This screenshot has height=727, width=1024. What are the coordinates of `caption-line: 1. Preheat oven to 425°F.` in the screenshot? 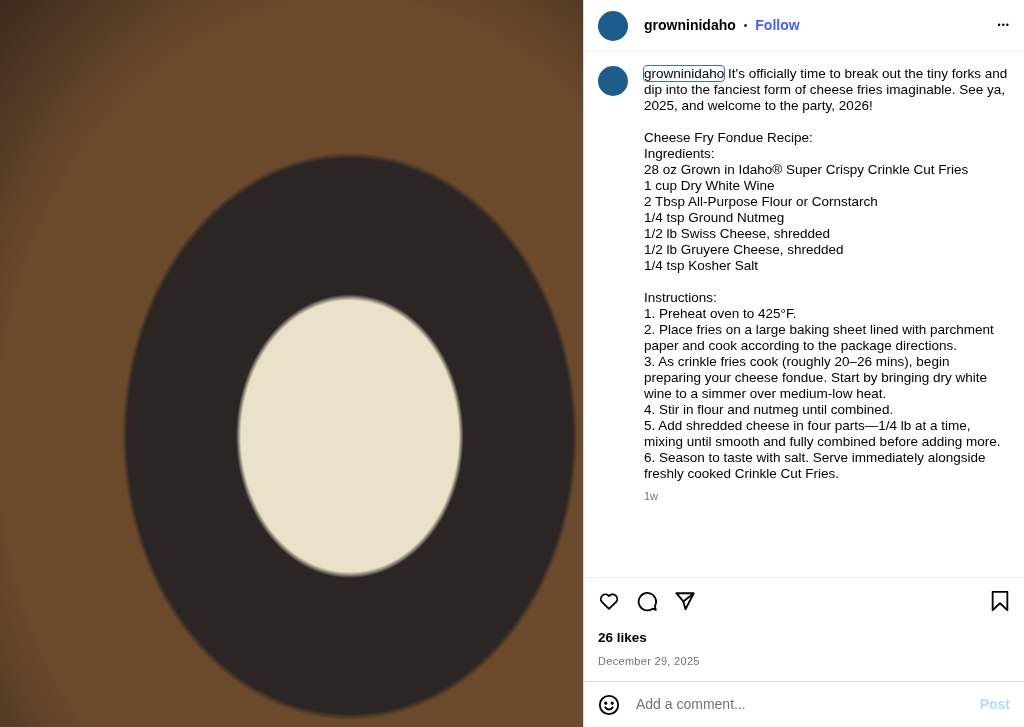 It's located at (721, 314).